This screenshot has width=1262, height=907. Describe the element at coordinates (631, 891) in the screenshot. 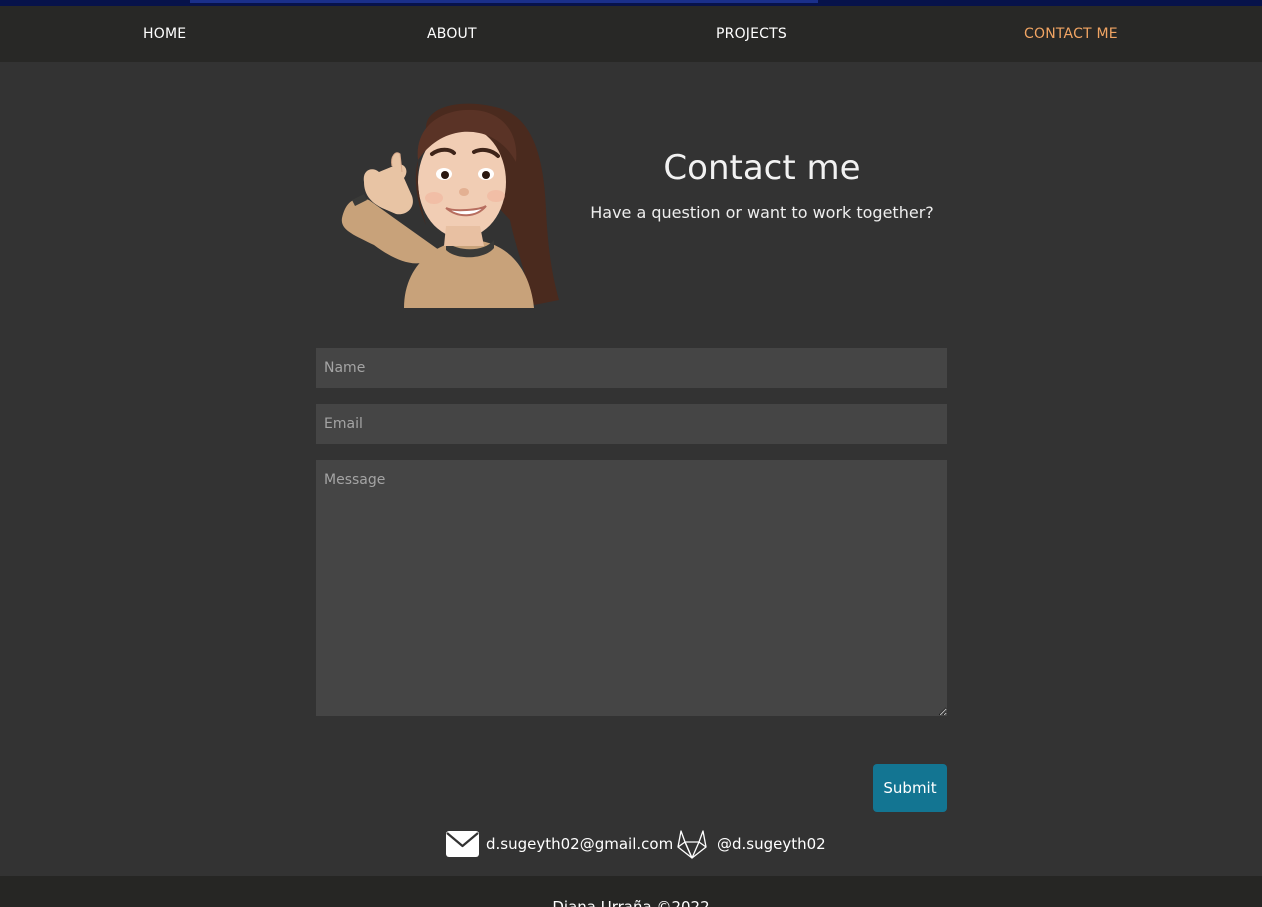

I see `footer: Diana Urraña ©2022` at that location.